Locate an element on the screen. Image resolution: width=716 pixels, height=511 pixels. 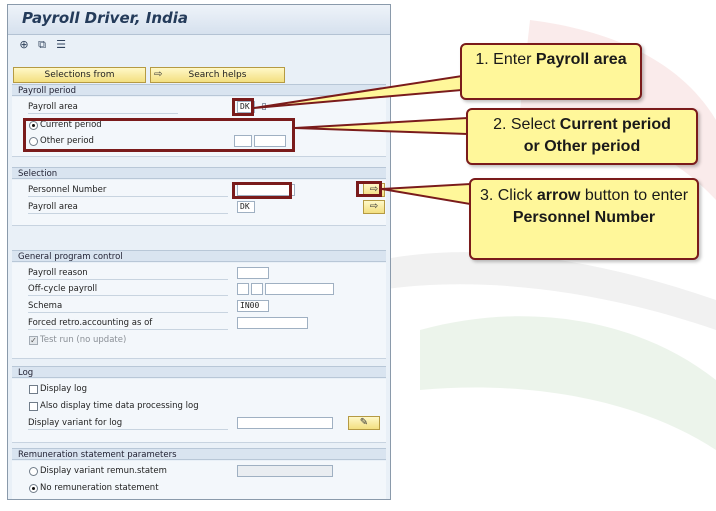
callout-step2-bold1: Current period is located at coordinates (615, 124).